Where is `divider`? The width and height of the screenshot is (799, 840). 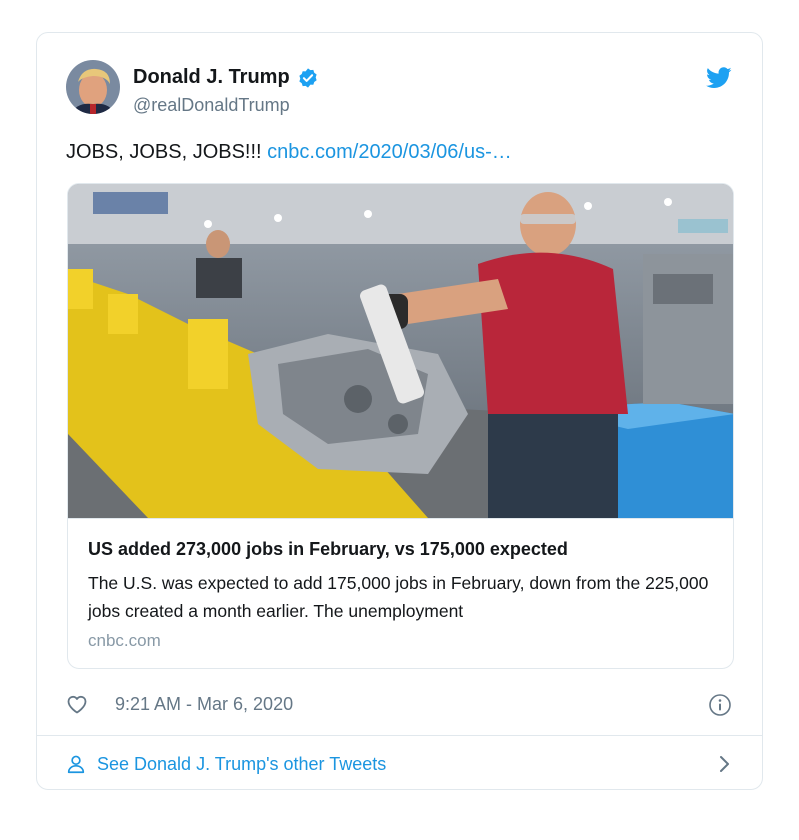 divider is located at coordinates (399, 735).